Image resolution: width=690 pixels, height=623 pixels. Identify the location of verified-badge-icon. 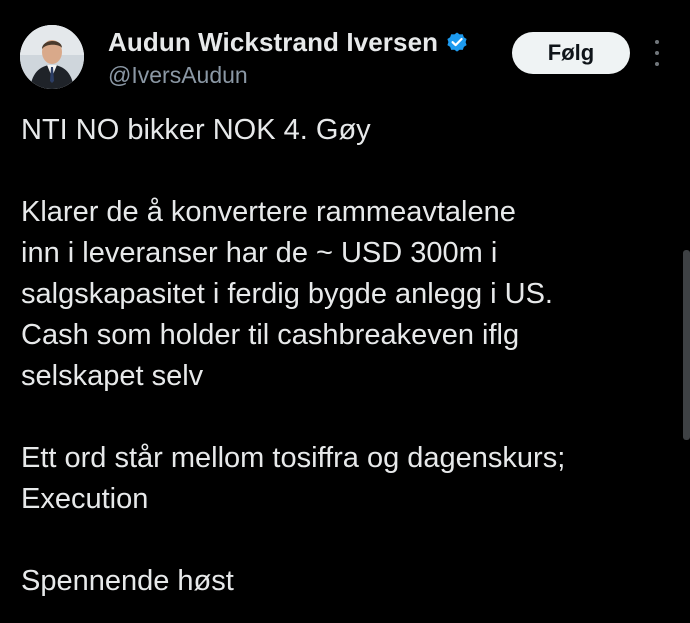
(457, 42).